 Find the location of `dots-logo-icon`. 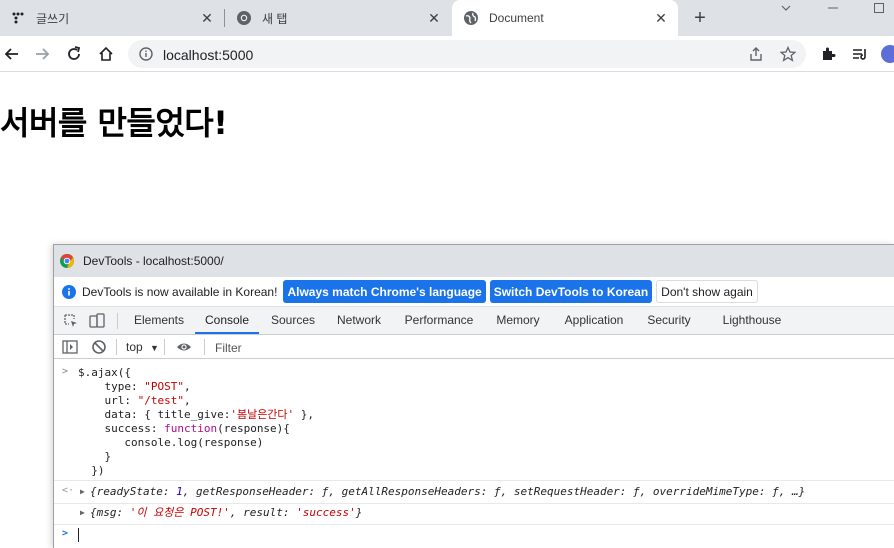

dots-logo-icon is located at coordinates (18, 18).